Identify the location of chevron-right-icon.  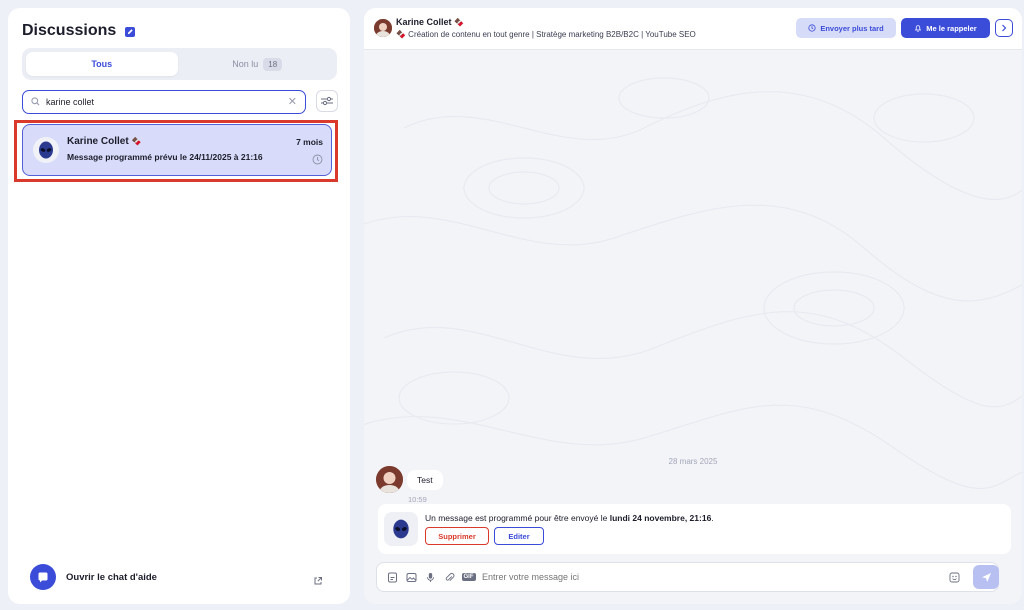
(1004, 28).